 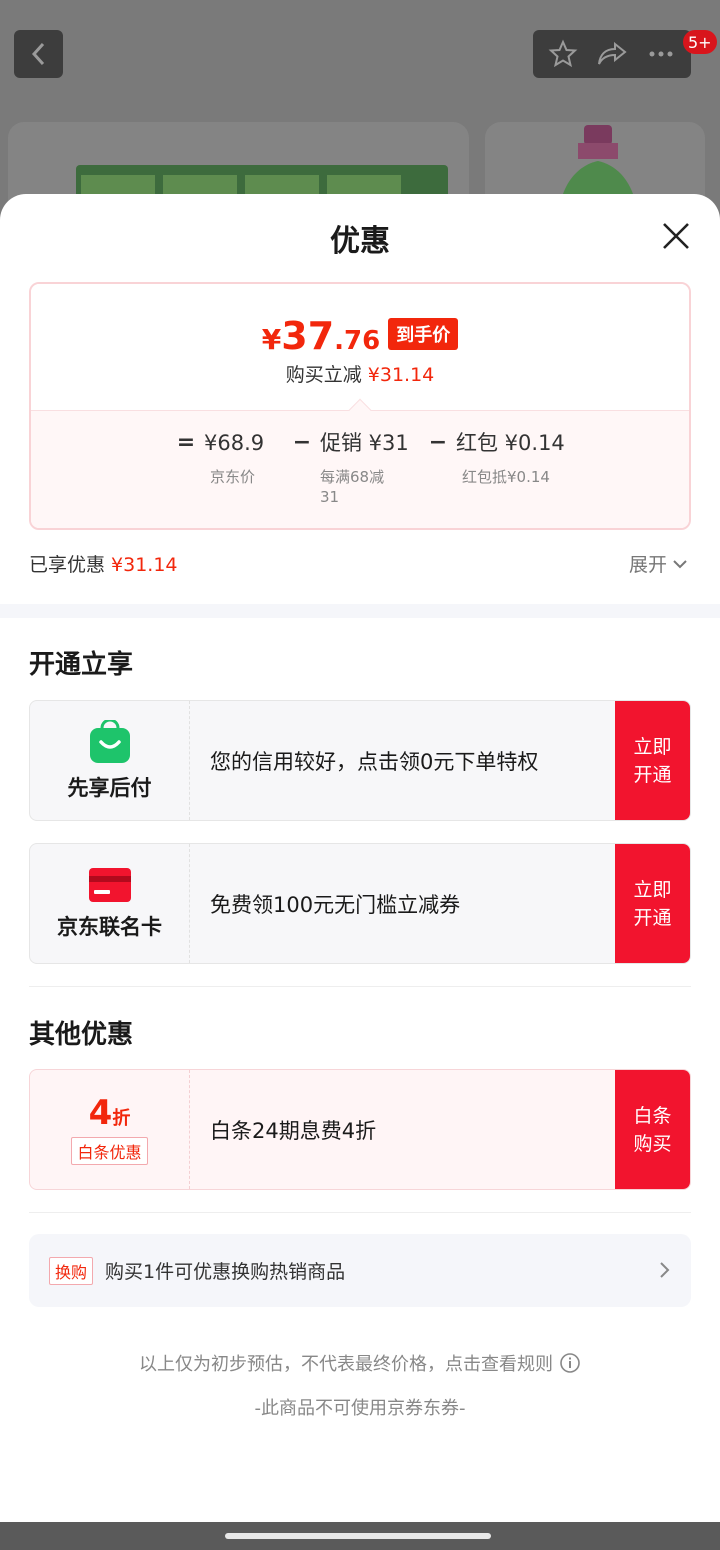 I want to click on offer-card-pay-later: 先享后付 您的信用较好，点击领0元下单特权 立即开通, so click(x=360, y=760).